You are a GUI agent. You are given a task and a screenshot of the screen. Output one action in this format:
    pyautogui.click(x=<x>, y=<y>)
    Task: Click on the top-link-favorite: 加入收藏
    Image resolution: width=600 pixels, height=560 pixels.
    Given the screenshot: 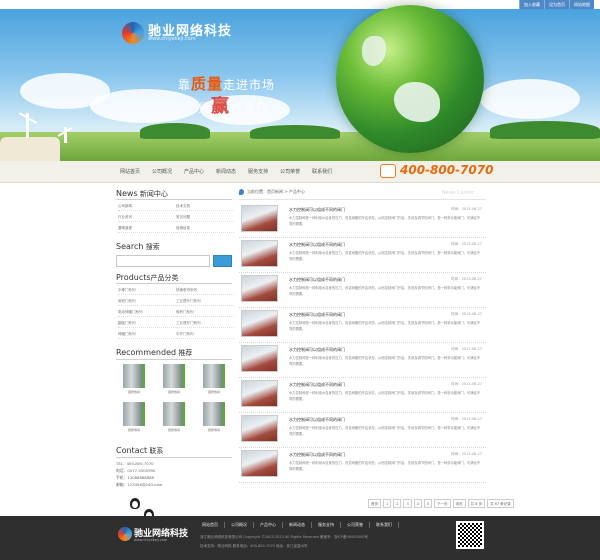 What is the action you would take?
    pyautogui.click(x=531, y=4)
    